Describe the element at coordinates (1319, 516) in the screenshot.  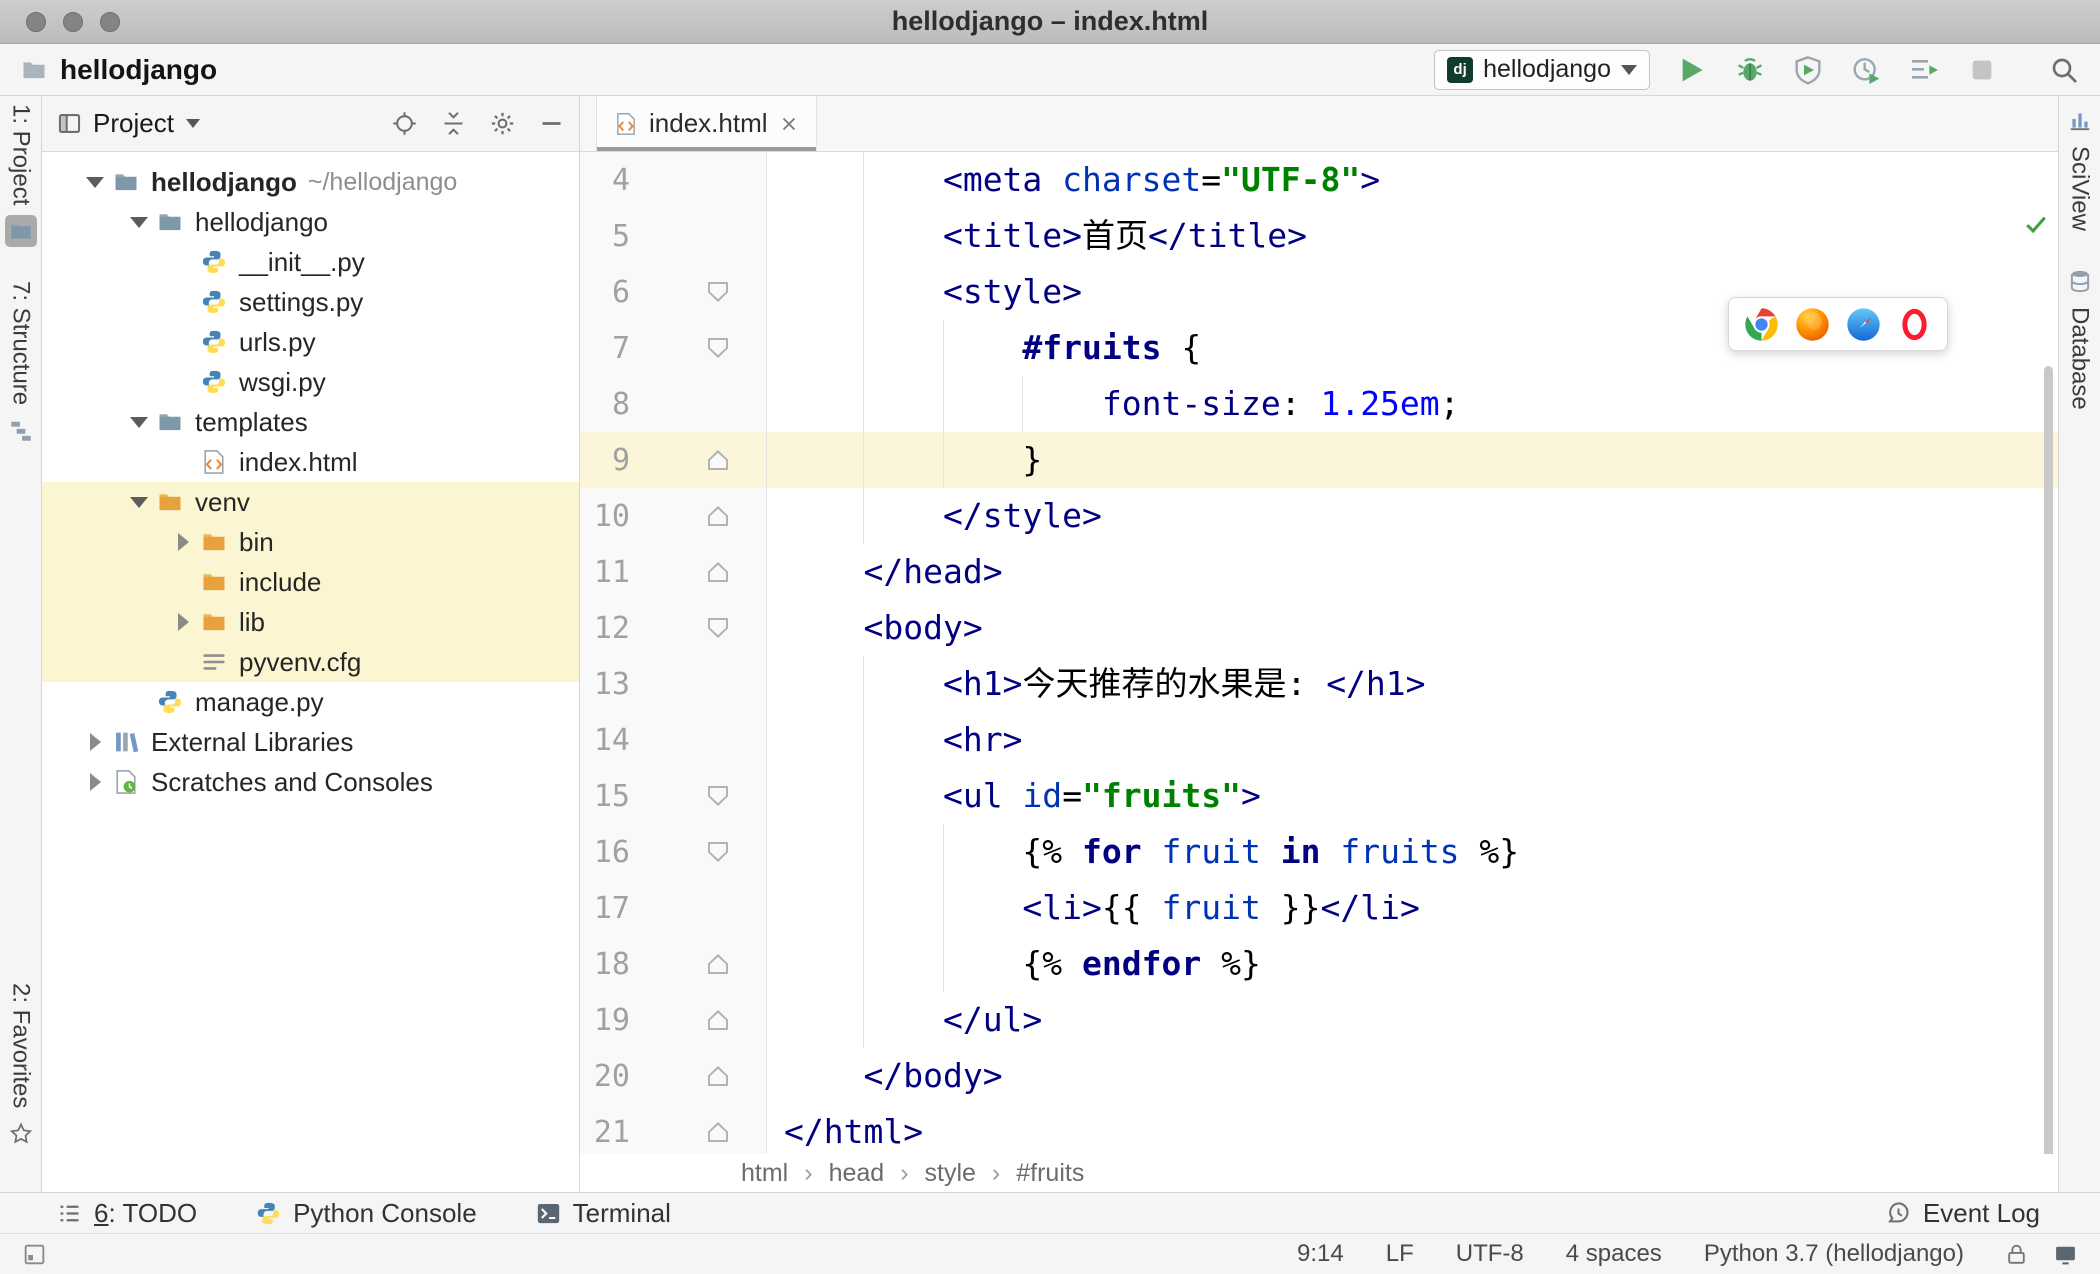
I see `code-line-10: 10 </style>` at that location.